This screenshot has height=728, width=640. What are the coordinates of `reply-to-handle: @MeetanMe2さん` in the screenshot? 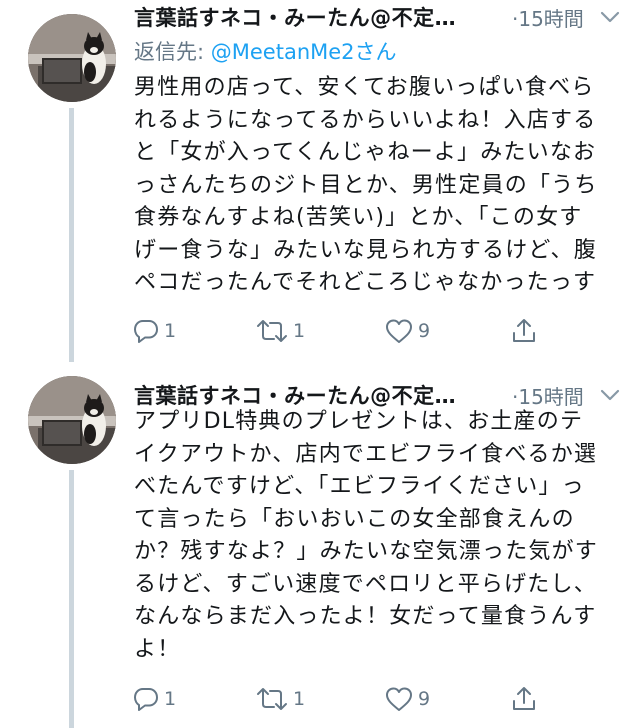 It's located at (304, 52).